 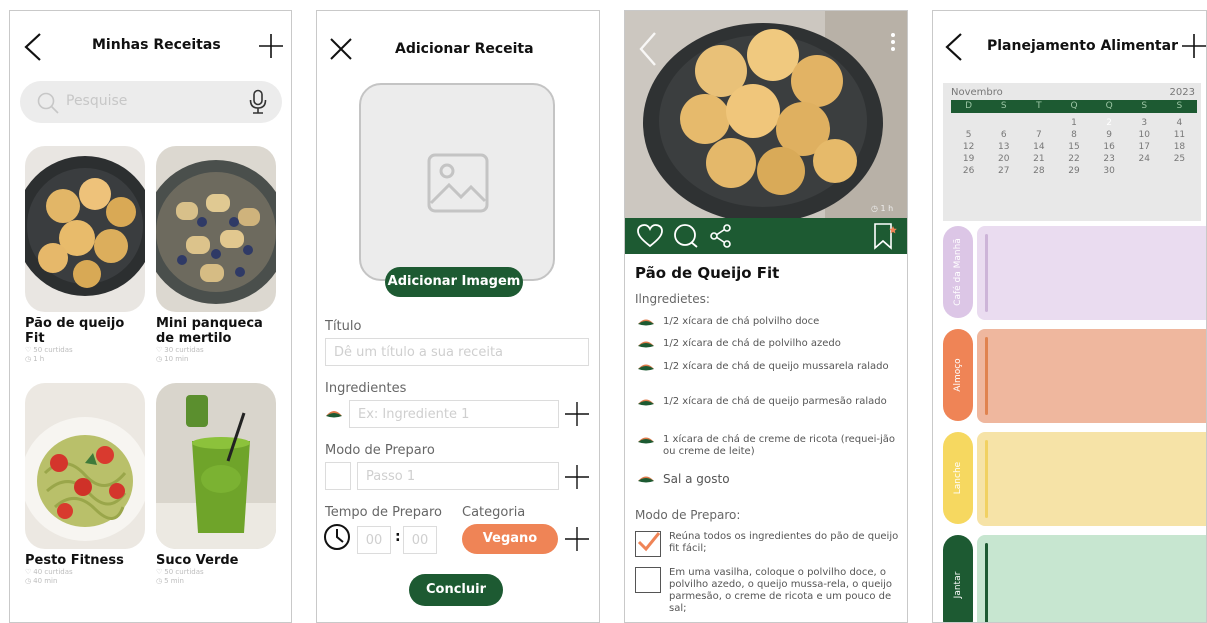 I want to click on add-category-plus-icon, so click(x=577, y=539).